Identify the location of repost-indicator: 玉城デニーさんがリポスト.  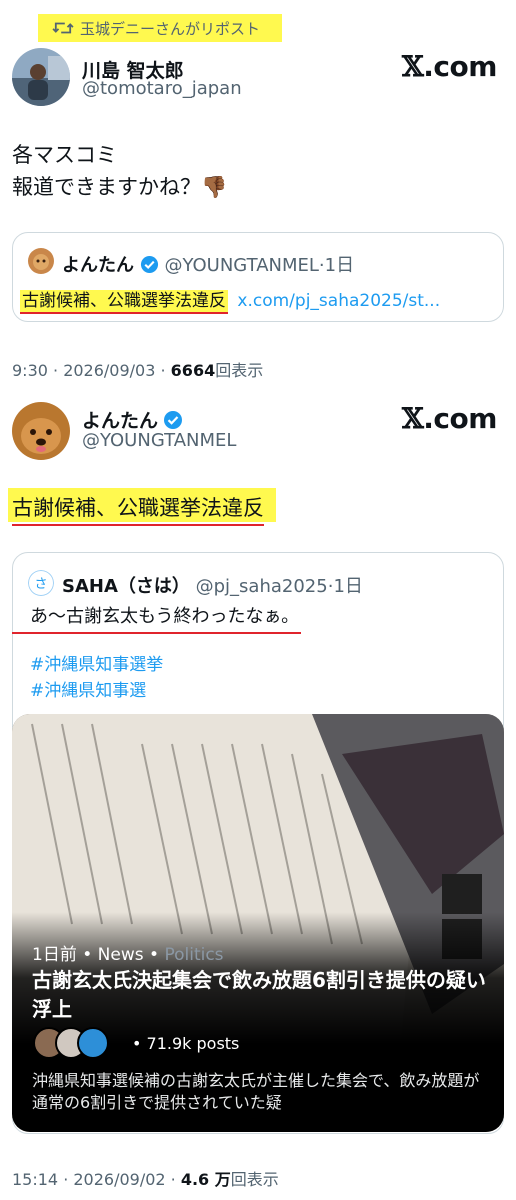
(160, 28).